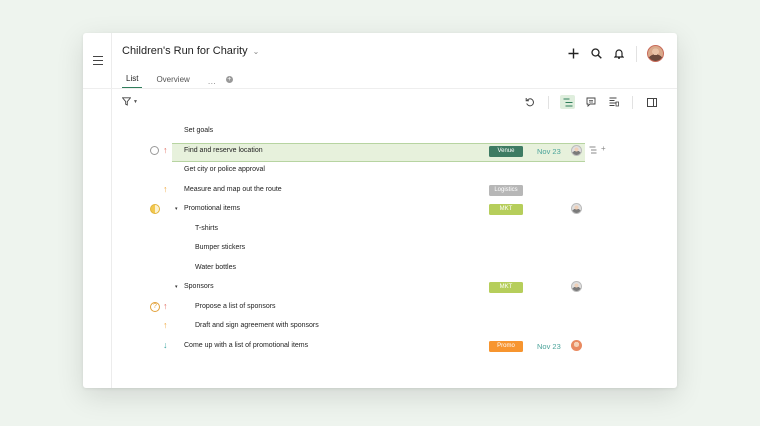 Image resolution: width=760 pixels, height=426 pixels. What do you see at coordinates (380, 327) in the screenshot?
I see `task-row: ↑ Draft and sign agreement with sponsors` at bounding box center [380, 327].